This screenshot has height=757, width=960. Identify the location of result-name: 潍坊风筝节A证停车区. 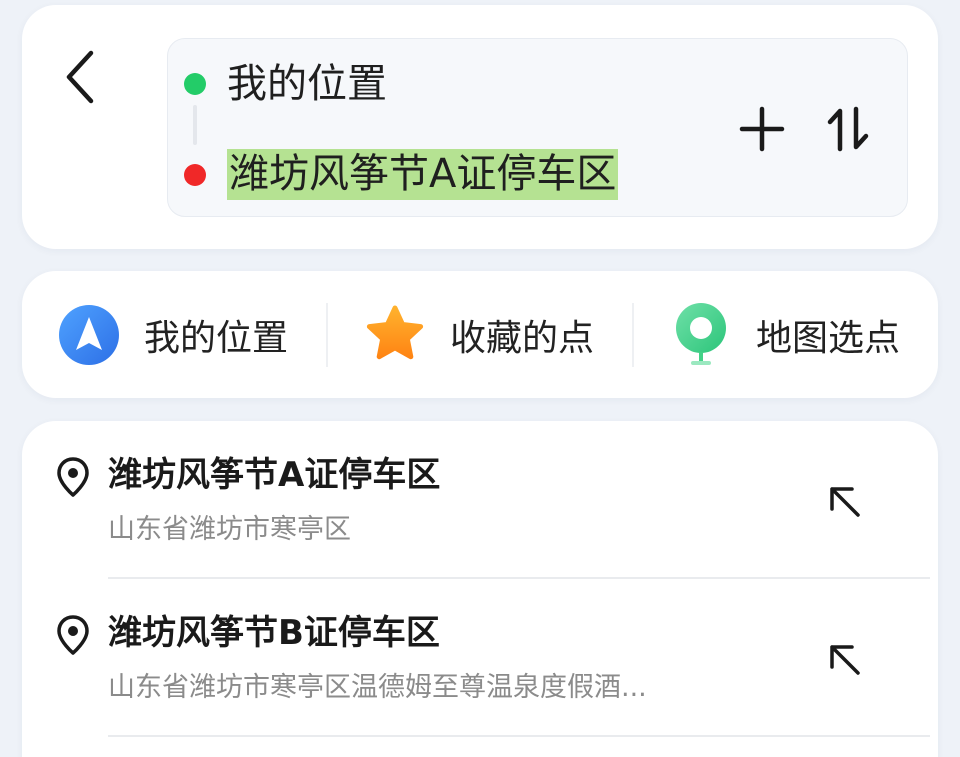
(274, 475).